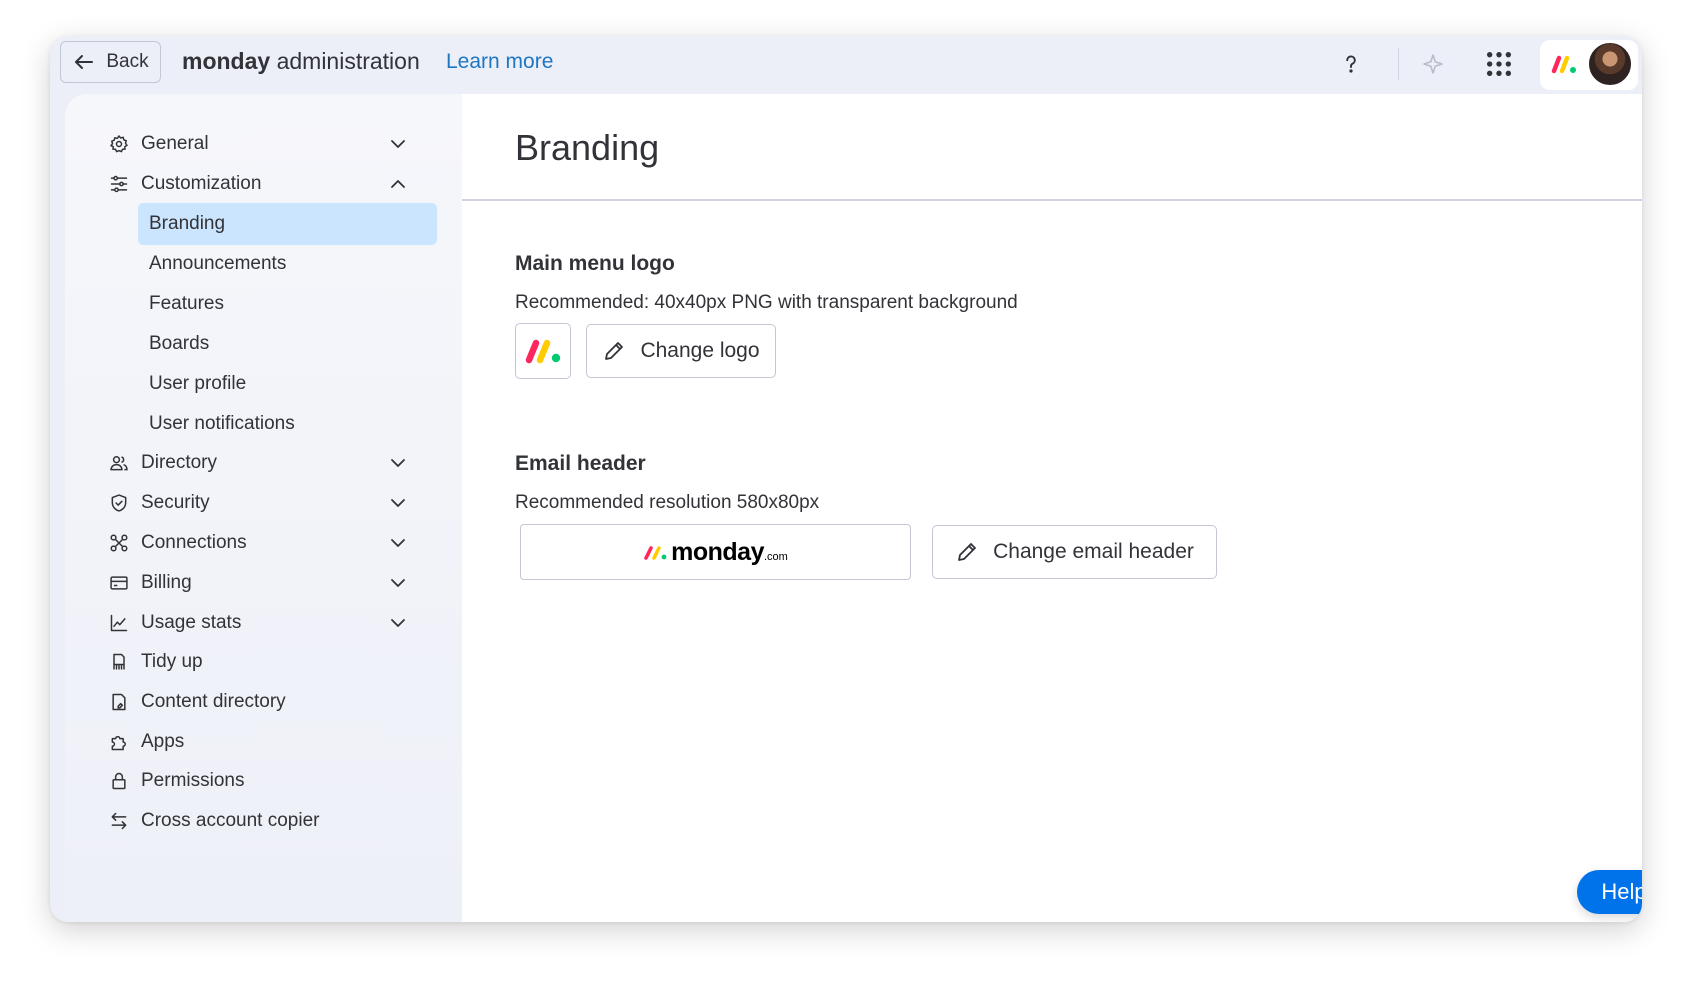  I want to click on sparkle-icon, so click(1433, 64).